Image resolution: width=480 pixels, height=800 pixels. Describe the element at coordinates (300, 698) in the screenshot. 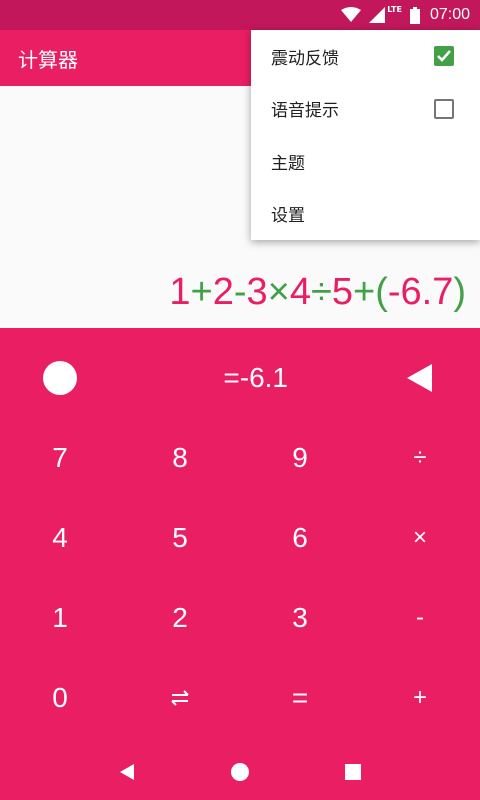

I see `key-equals: =` at that location.